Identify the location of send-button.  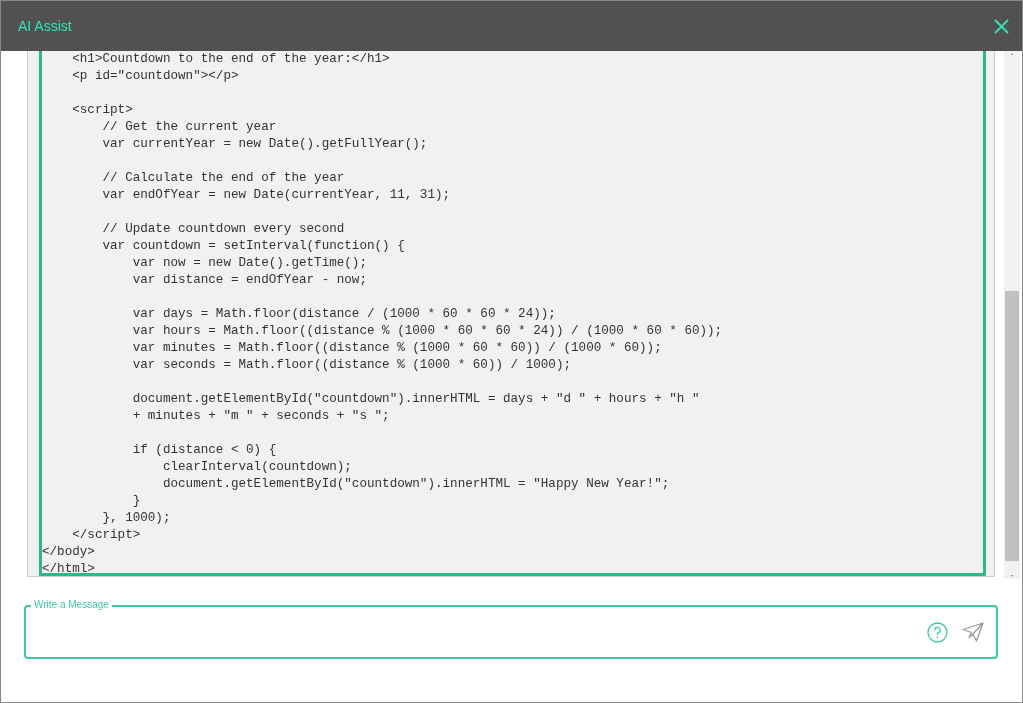
(973, 632).